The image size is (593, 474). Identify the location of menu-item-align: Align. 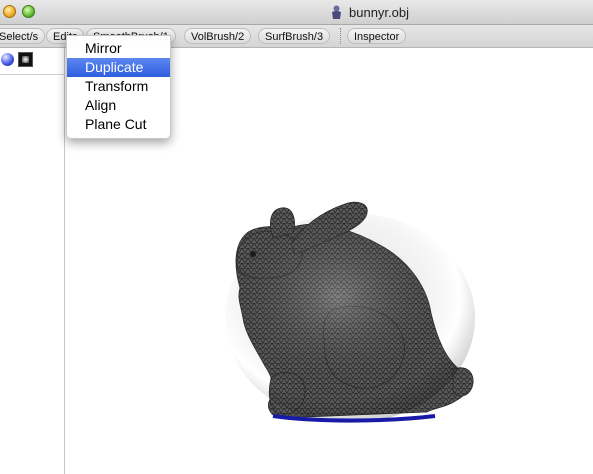
(118, 105).